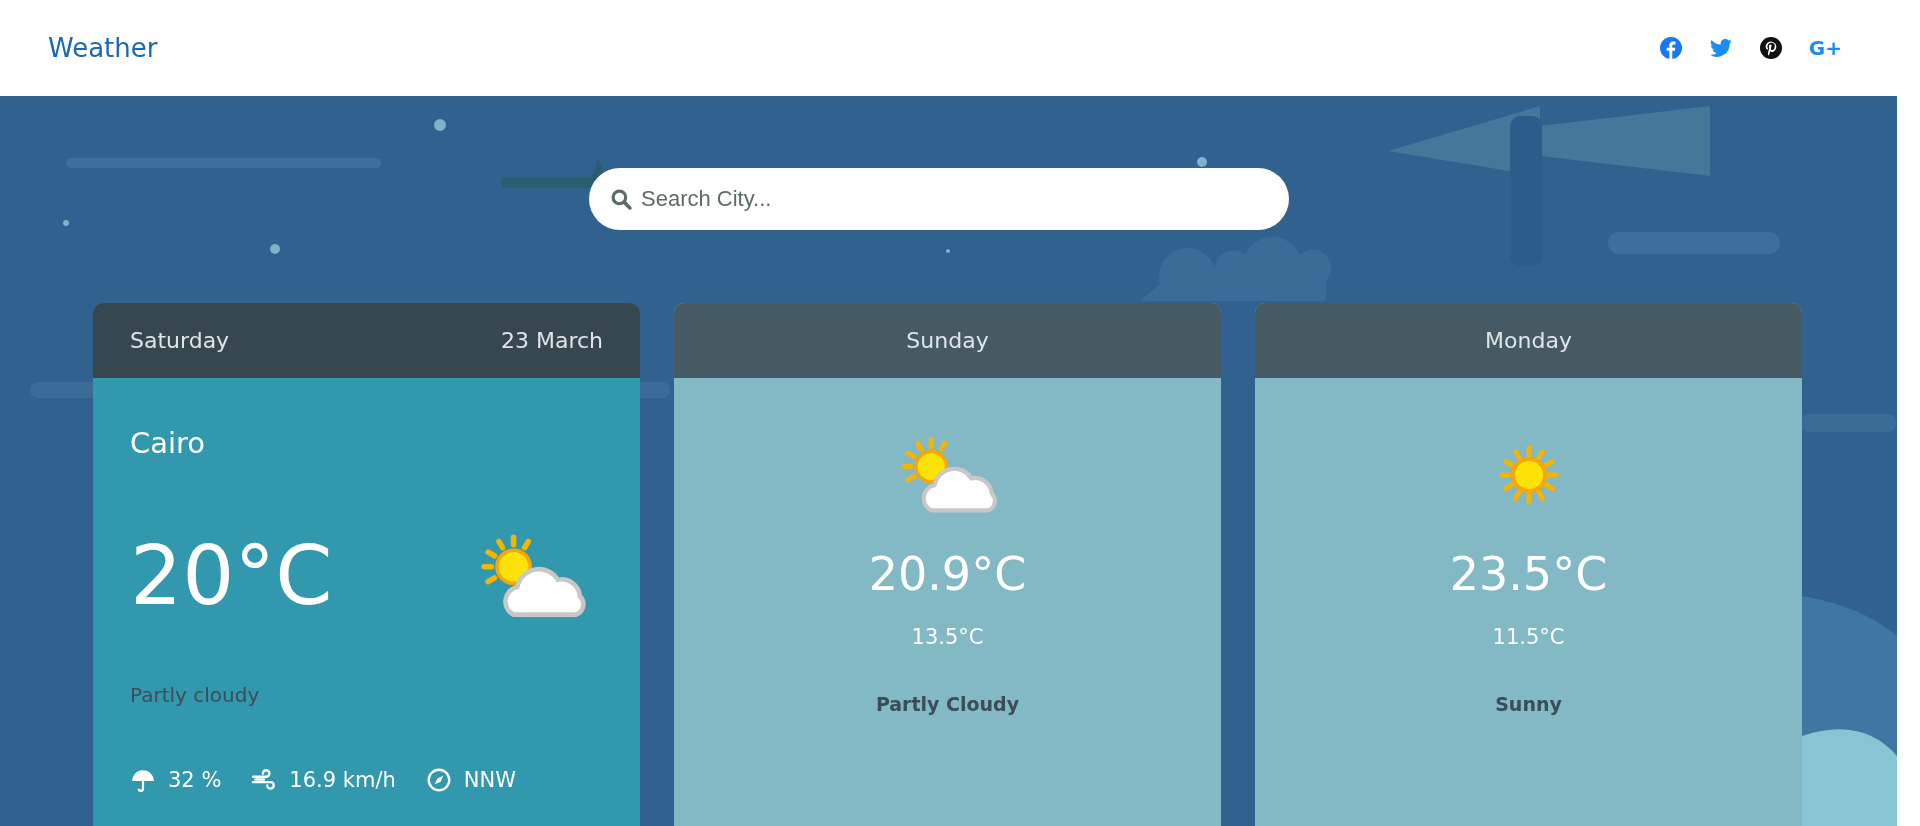 This screenshot has height=826, width=1920. What do you see at coordinates (103, 48) in the screenshot?
I see `site-title: Weather` at bounding box center [103, 48].